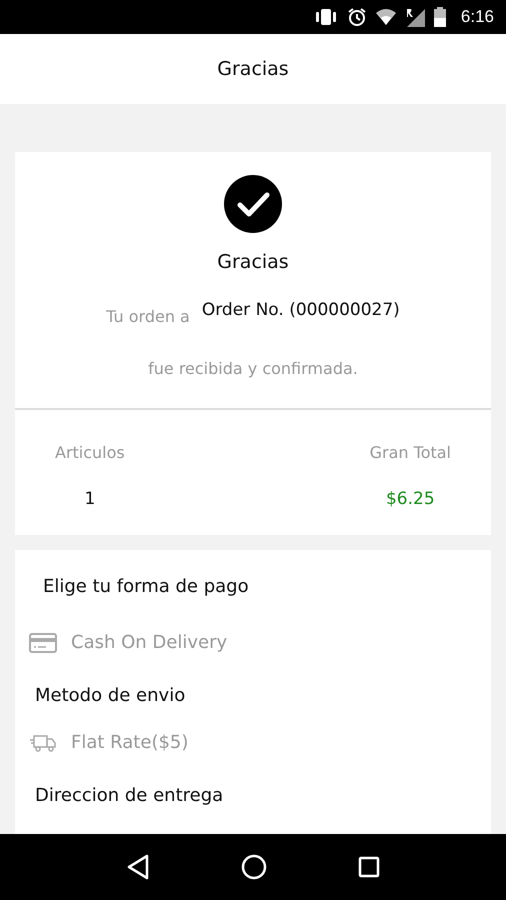 This screenshot has height=900, width=506. What do you see at coordinates (138, 867) in the screenshot?
I see `back-icon` at bounding box center [138, 867].